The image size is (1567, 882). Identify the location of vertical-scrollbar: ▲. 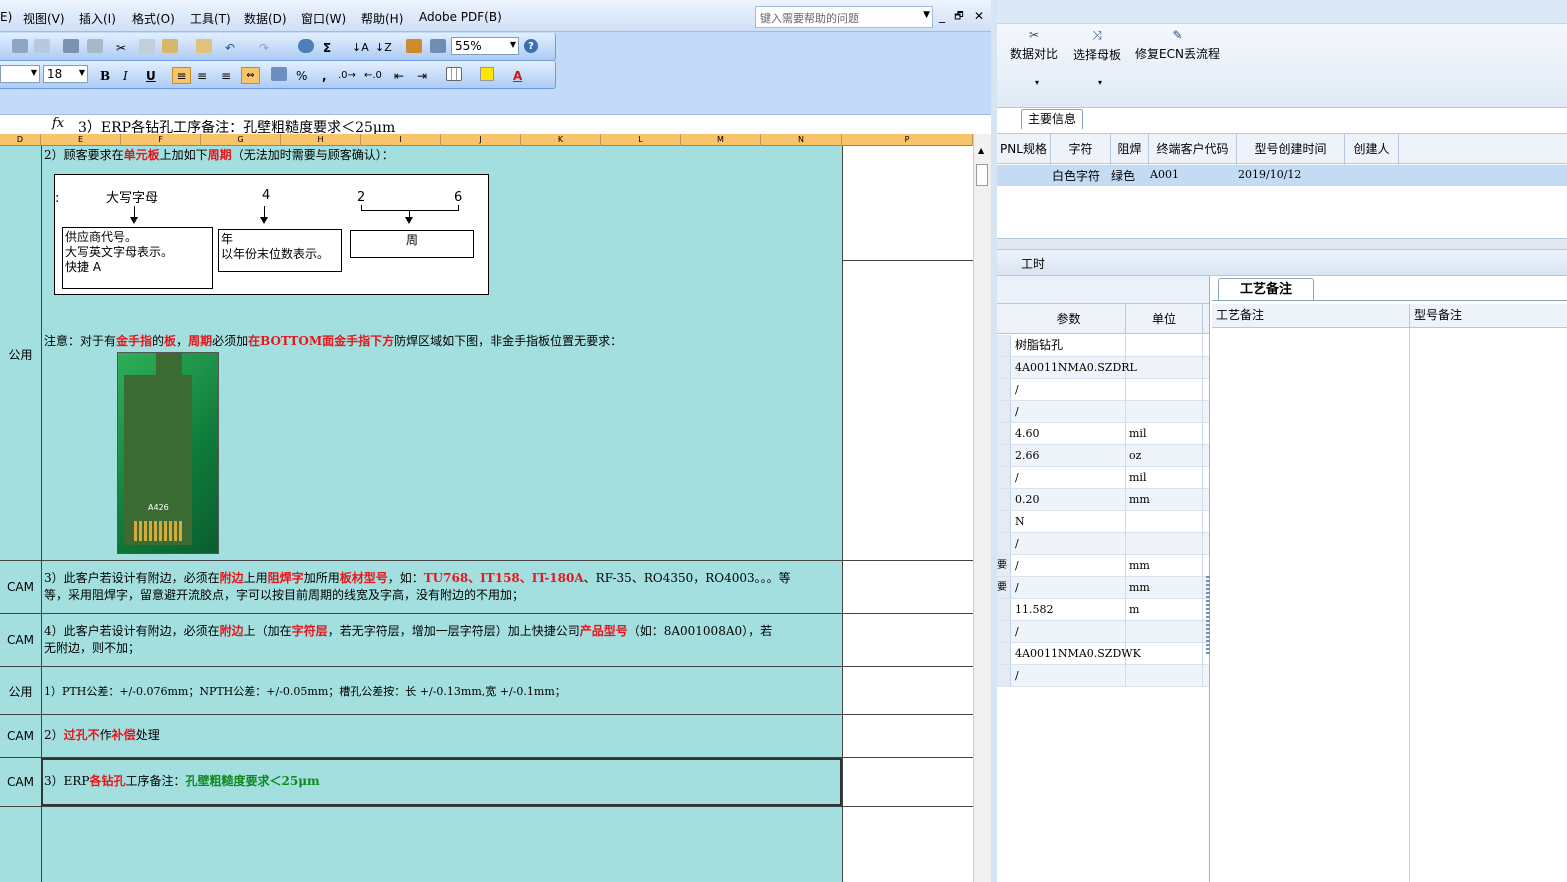
(982, 508).